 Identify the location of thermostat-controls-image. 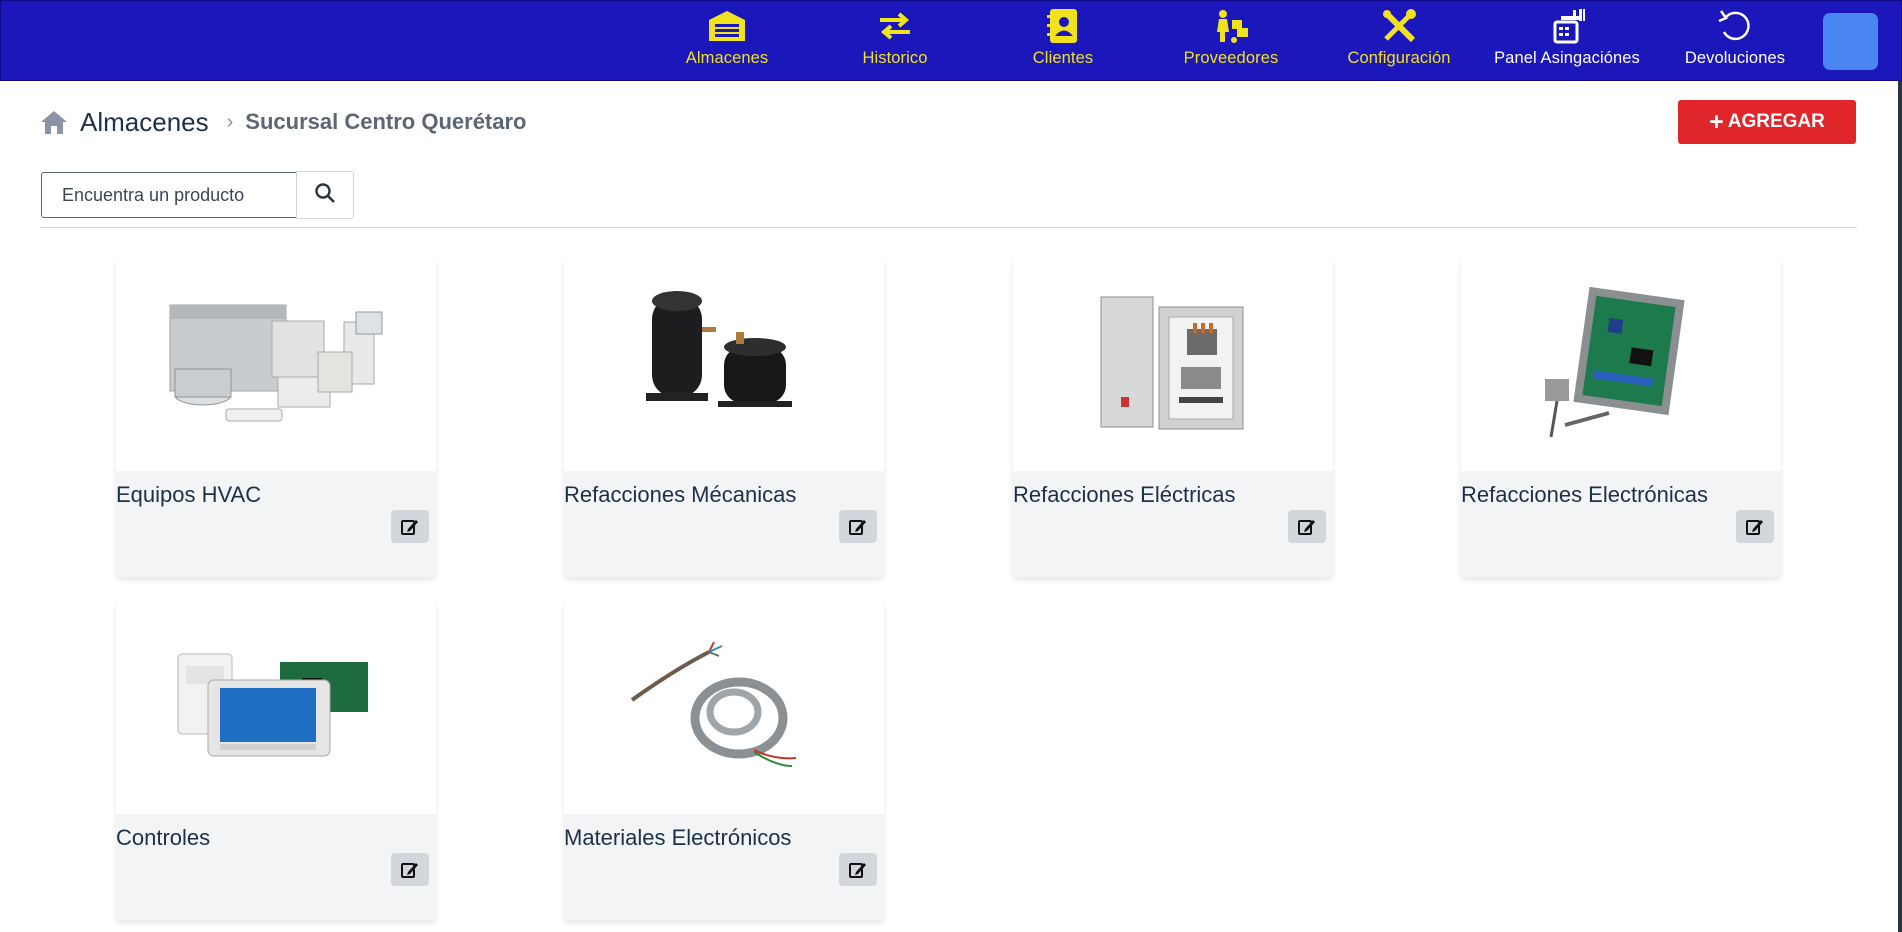
(276, 707).